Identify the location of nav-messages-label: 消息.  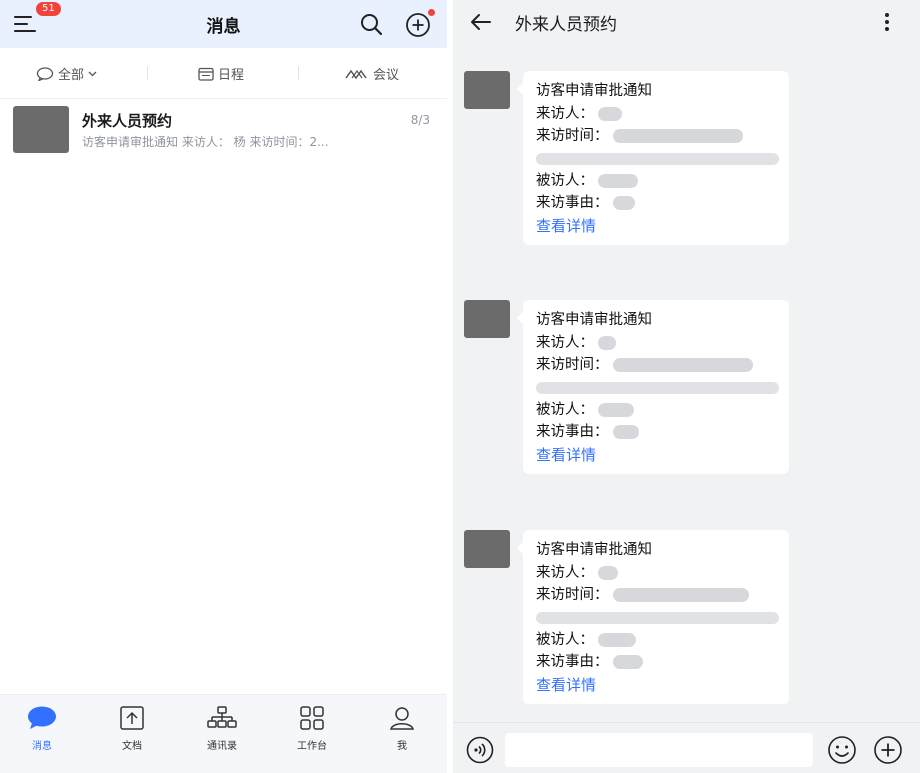
(42, 746).